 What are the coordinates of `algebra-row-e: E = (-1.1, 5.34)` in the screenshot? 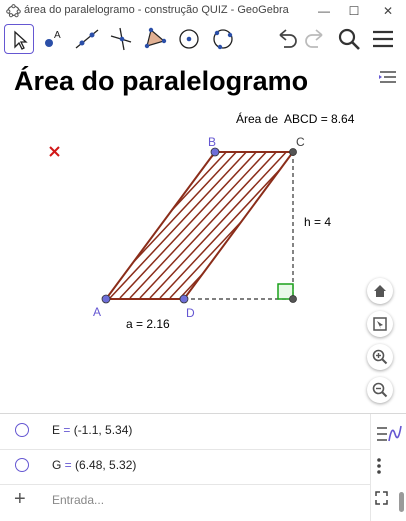 It's located at (185, 432).